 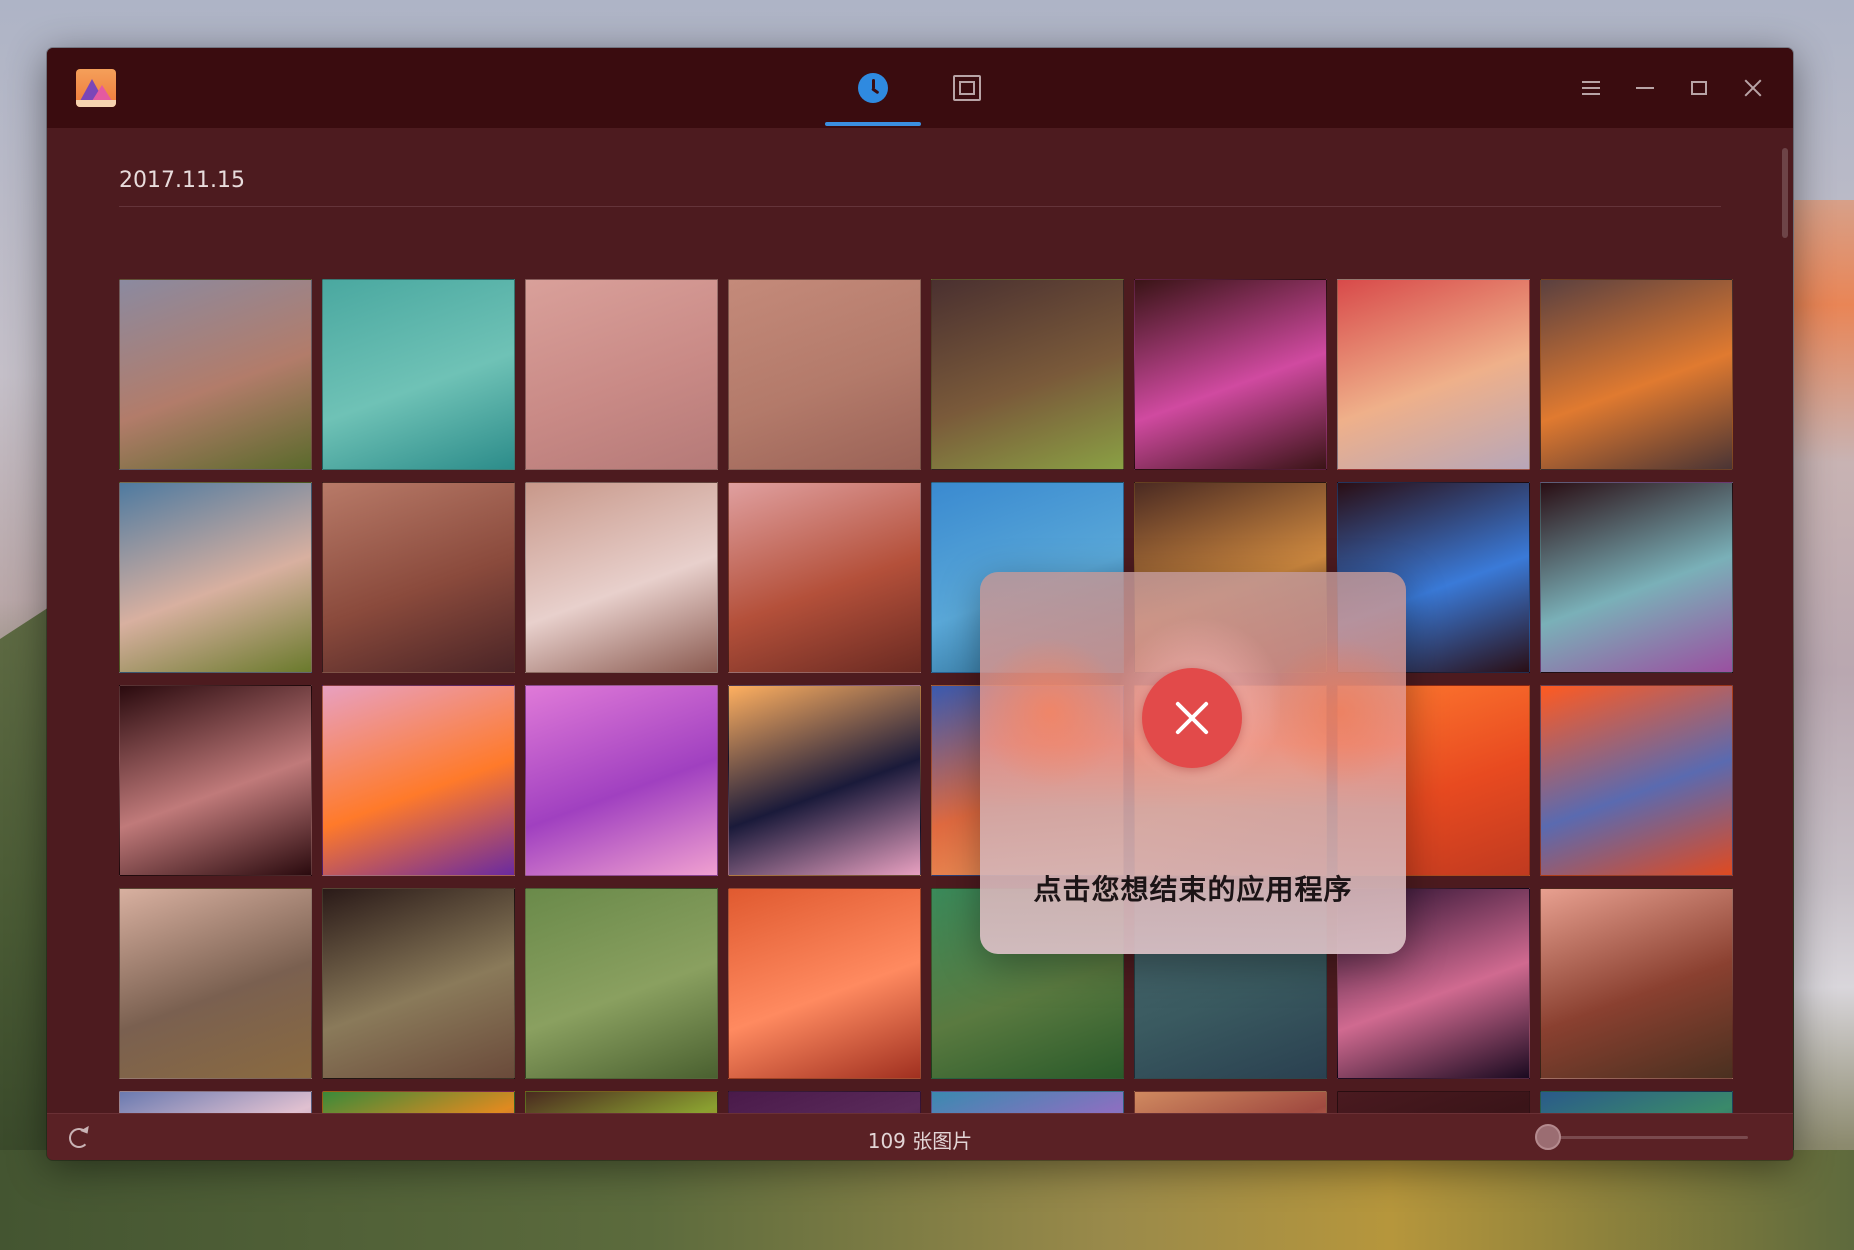 What do you see at coordinates (873, 124) in the screenshot?
I see `active-tab-indicator` at bounding box center [873, 124].